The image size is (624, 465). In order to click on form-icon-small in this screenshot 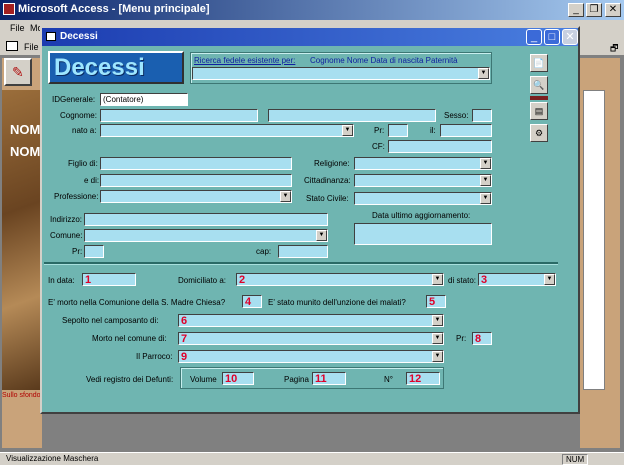, I will do `click(51, 36)`.